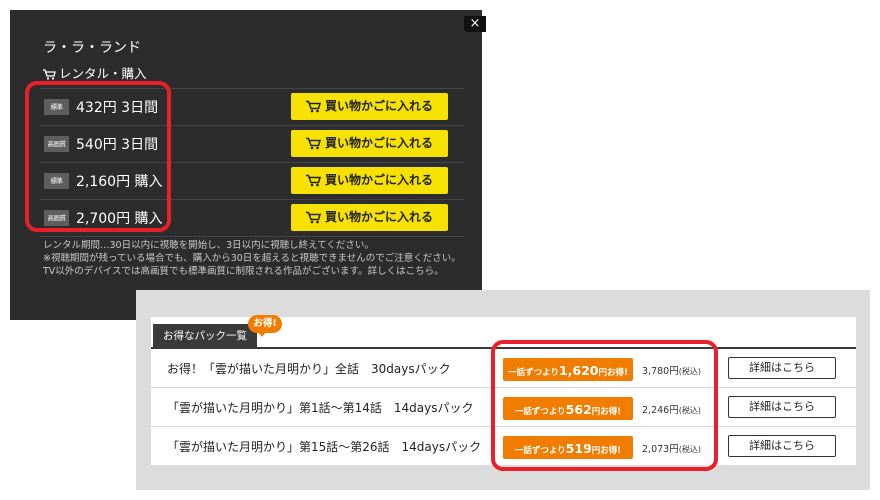 The height and width of the screenshot is (500, 880). What do you see at coordinates (320, 408) in the screenshot?
I see `pack-name: 「雲が描いた月明かり」第1話～第14話 14daysパック` at bounding box center [320, 408].